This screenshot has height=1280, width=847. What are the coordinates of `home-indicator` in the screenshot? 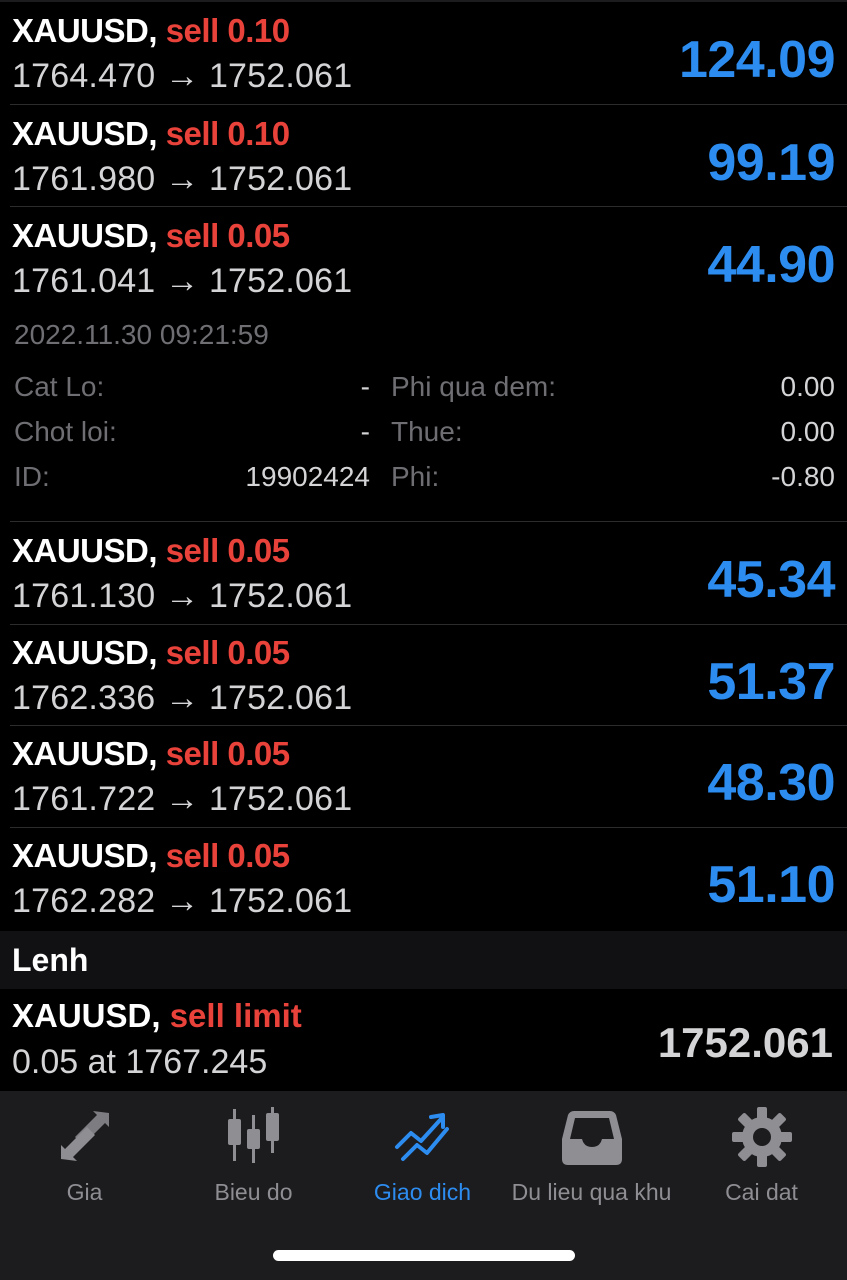 It's located at (424, 1255).